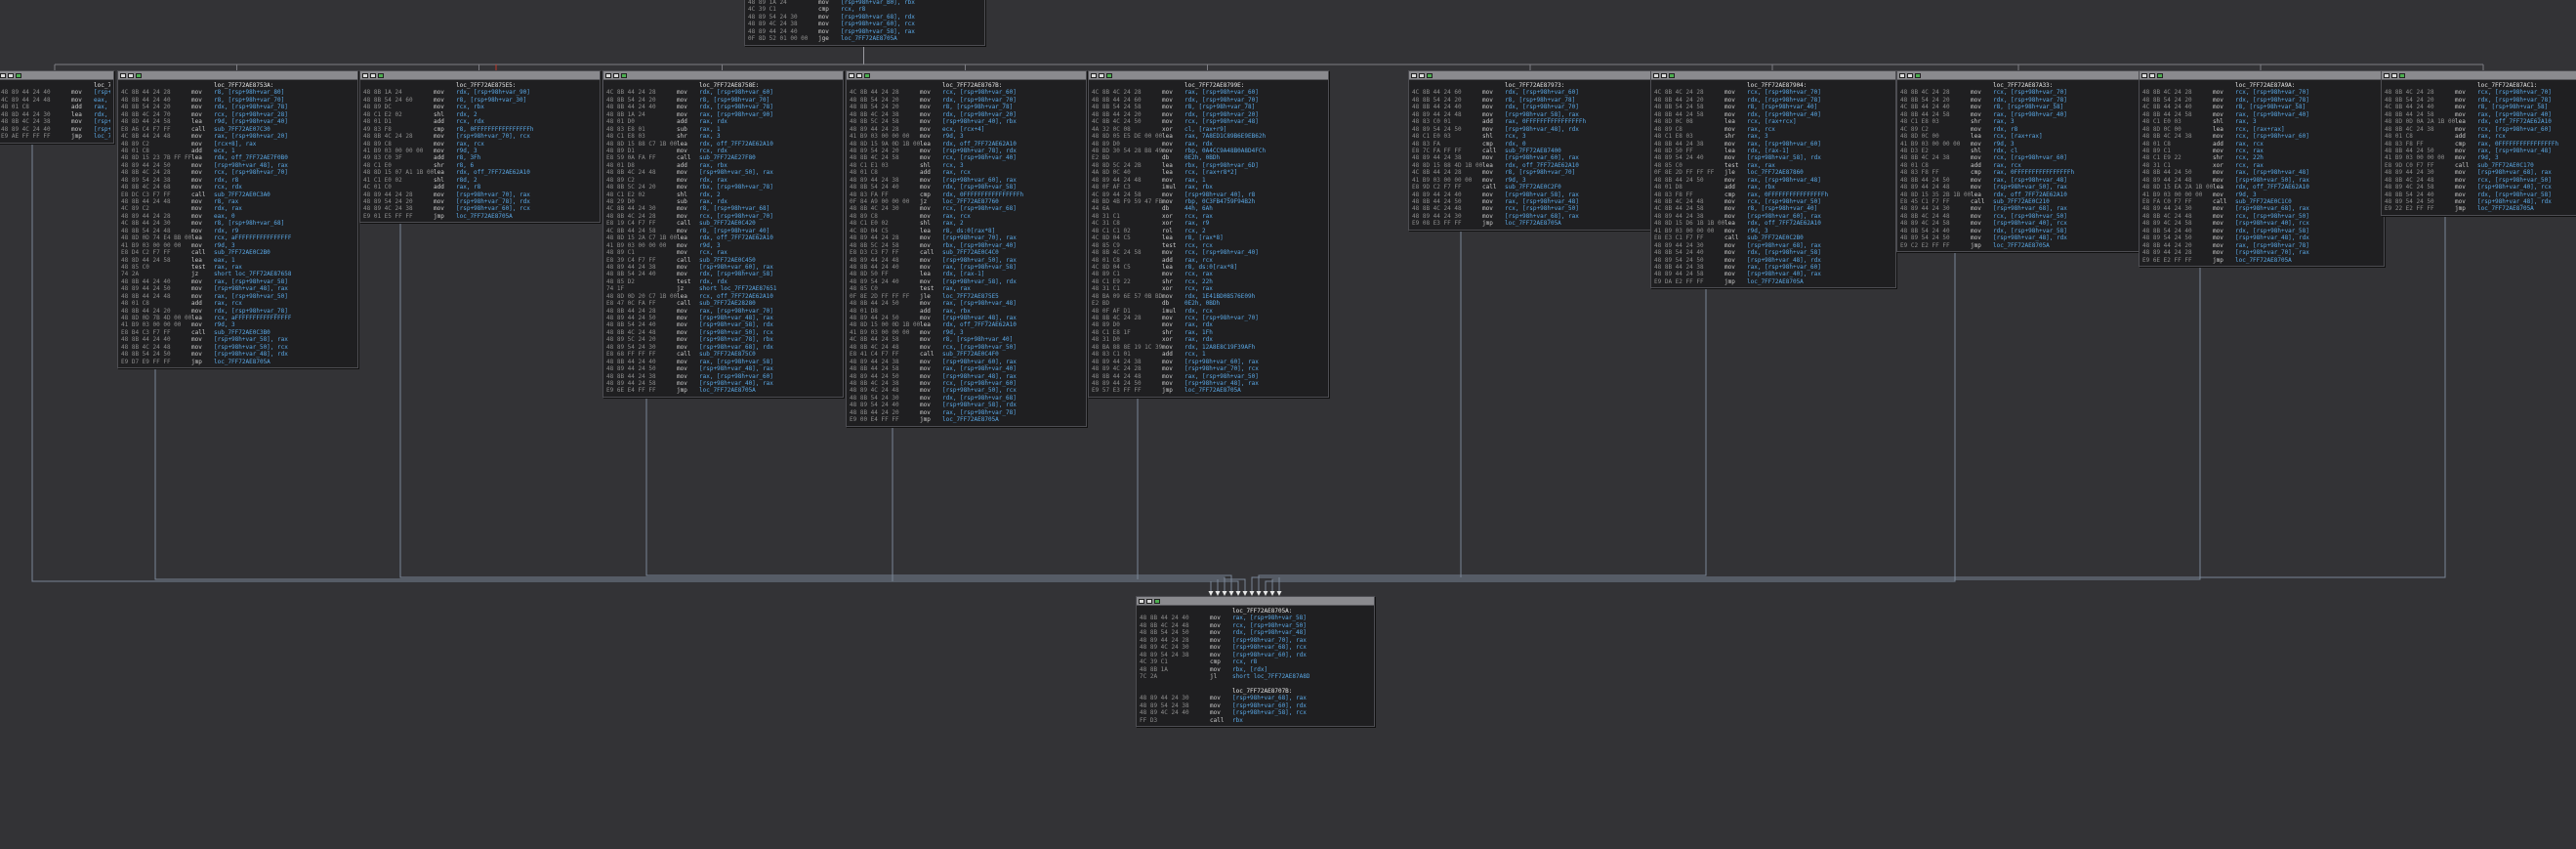 The width and height of the screenshot is (2576, 849). Describe the element at coordinates (953, 165) in the screenshot. I see `operands: rcx, 3` at that location.